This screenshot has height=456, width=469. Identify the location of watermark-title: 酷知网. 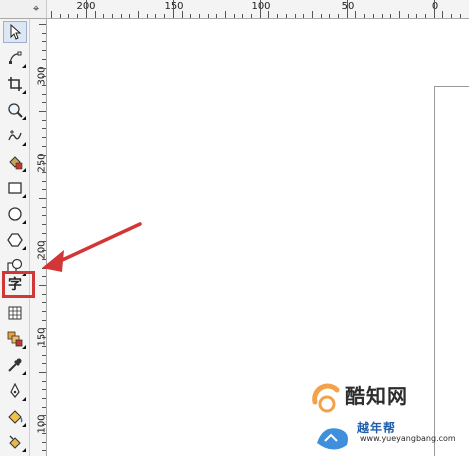
(376, 396).